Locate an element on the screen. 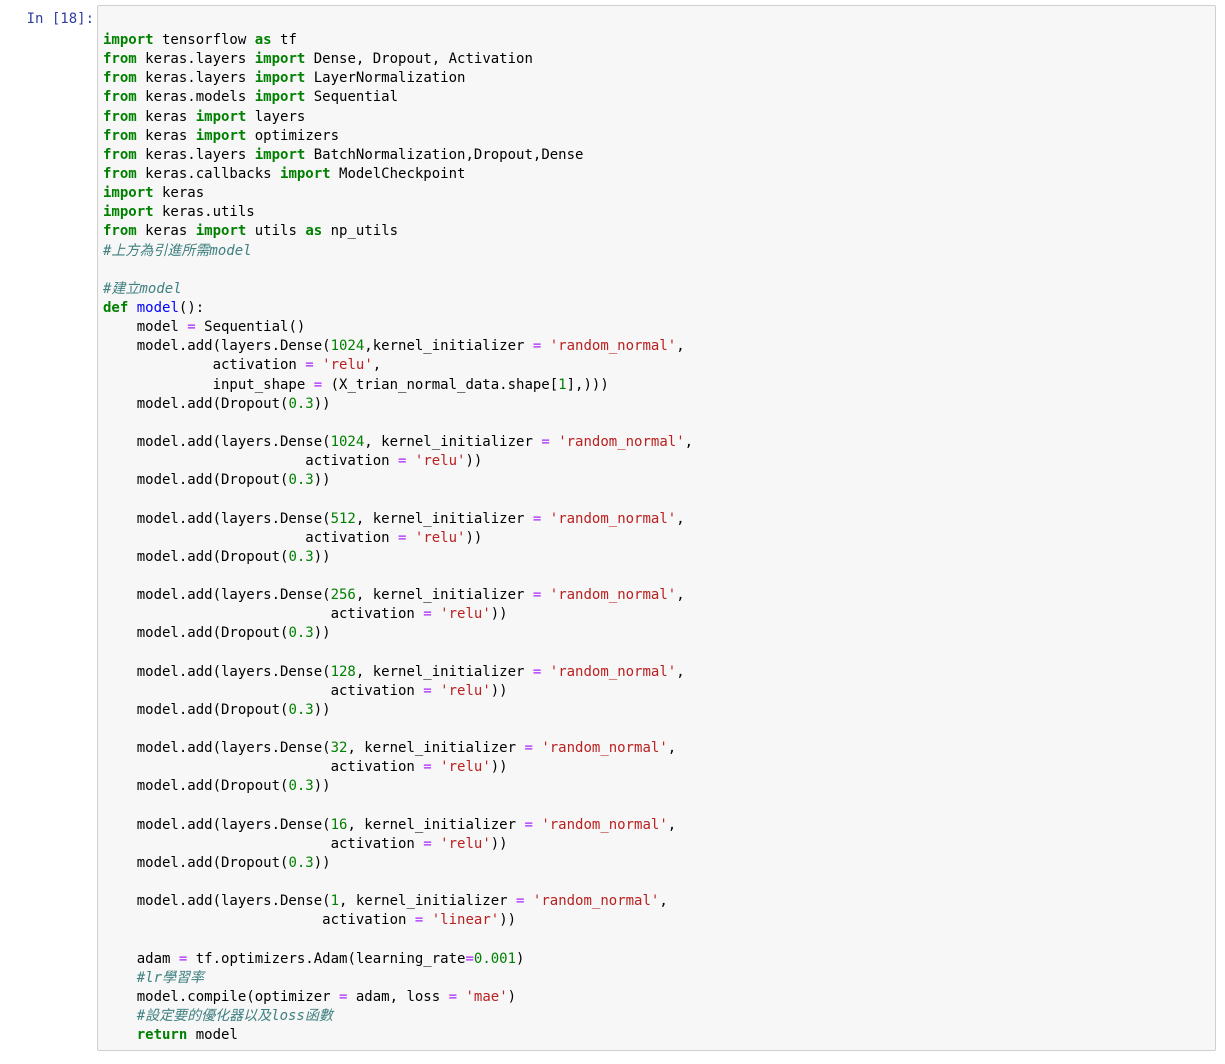 The image size is (1225, 1064). code-token: tensorflow is located at coordinates (204, 40).